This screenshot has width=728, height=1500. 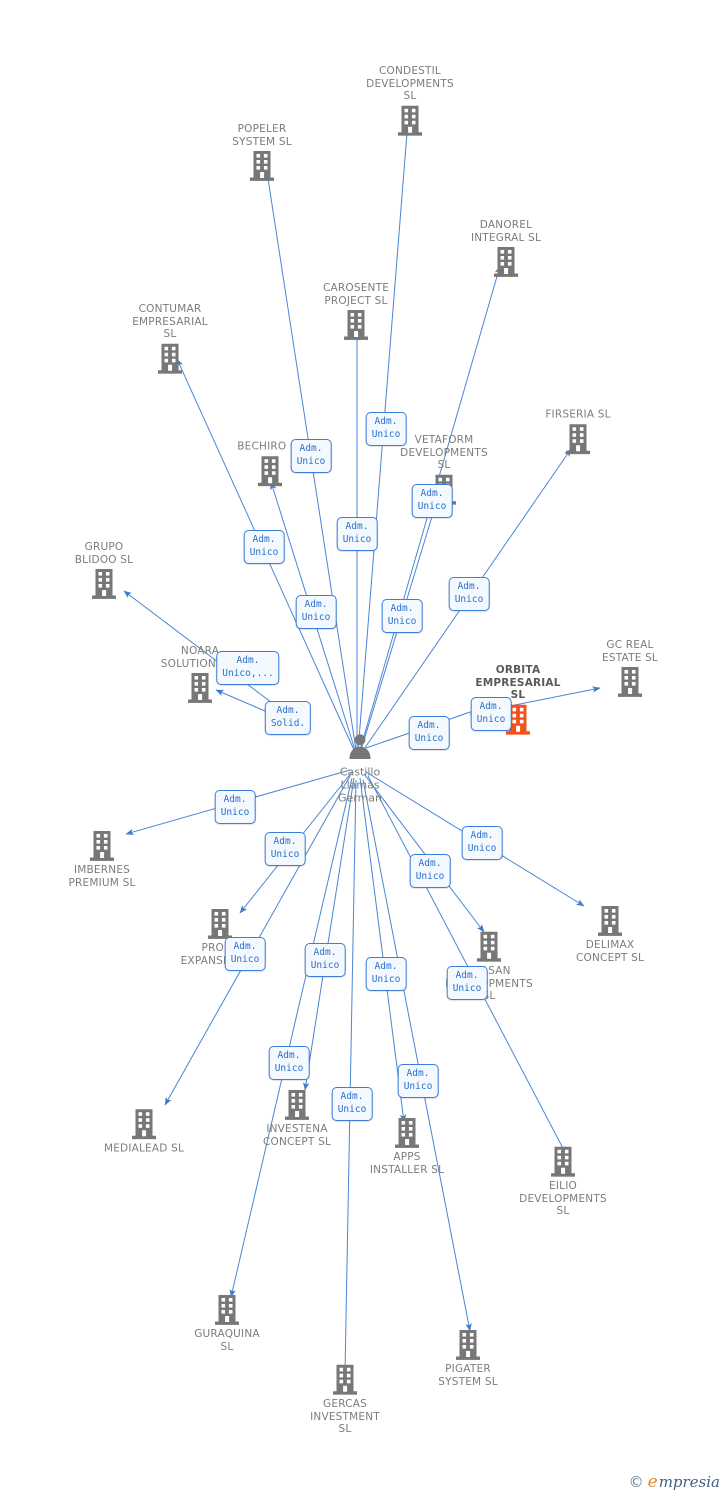 I want to click on center-person-node: Castillo Llamas German, so click(x=360, y=768).